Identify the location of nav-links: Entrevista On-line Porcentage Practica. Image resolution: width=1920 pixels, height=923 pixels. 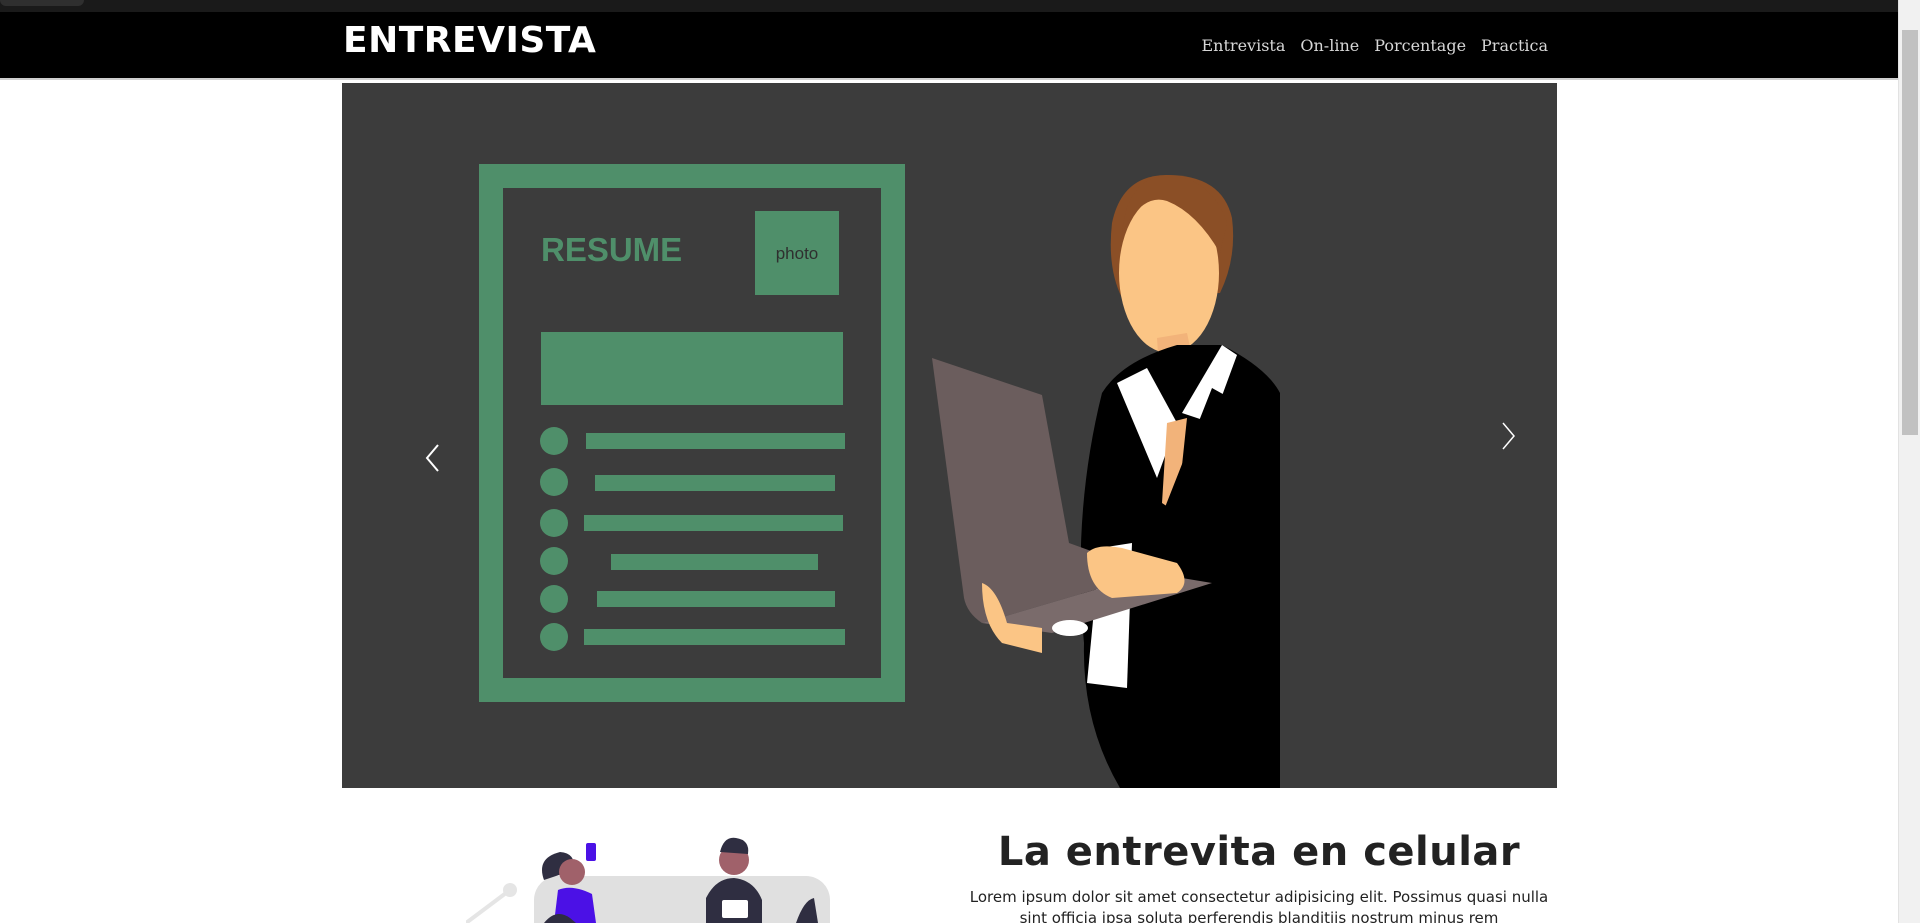
(1375, 45).